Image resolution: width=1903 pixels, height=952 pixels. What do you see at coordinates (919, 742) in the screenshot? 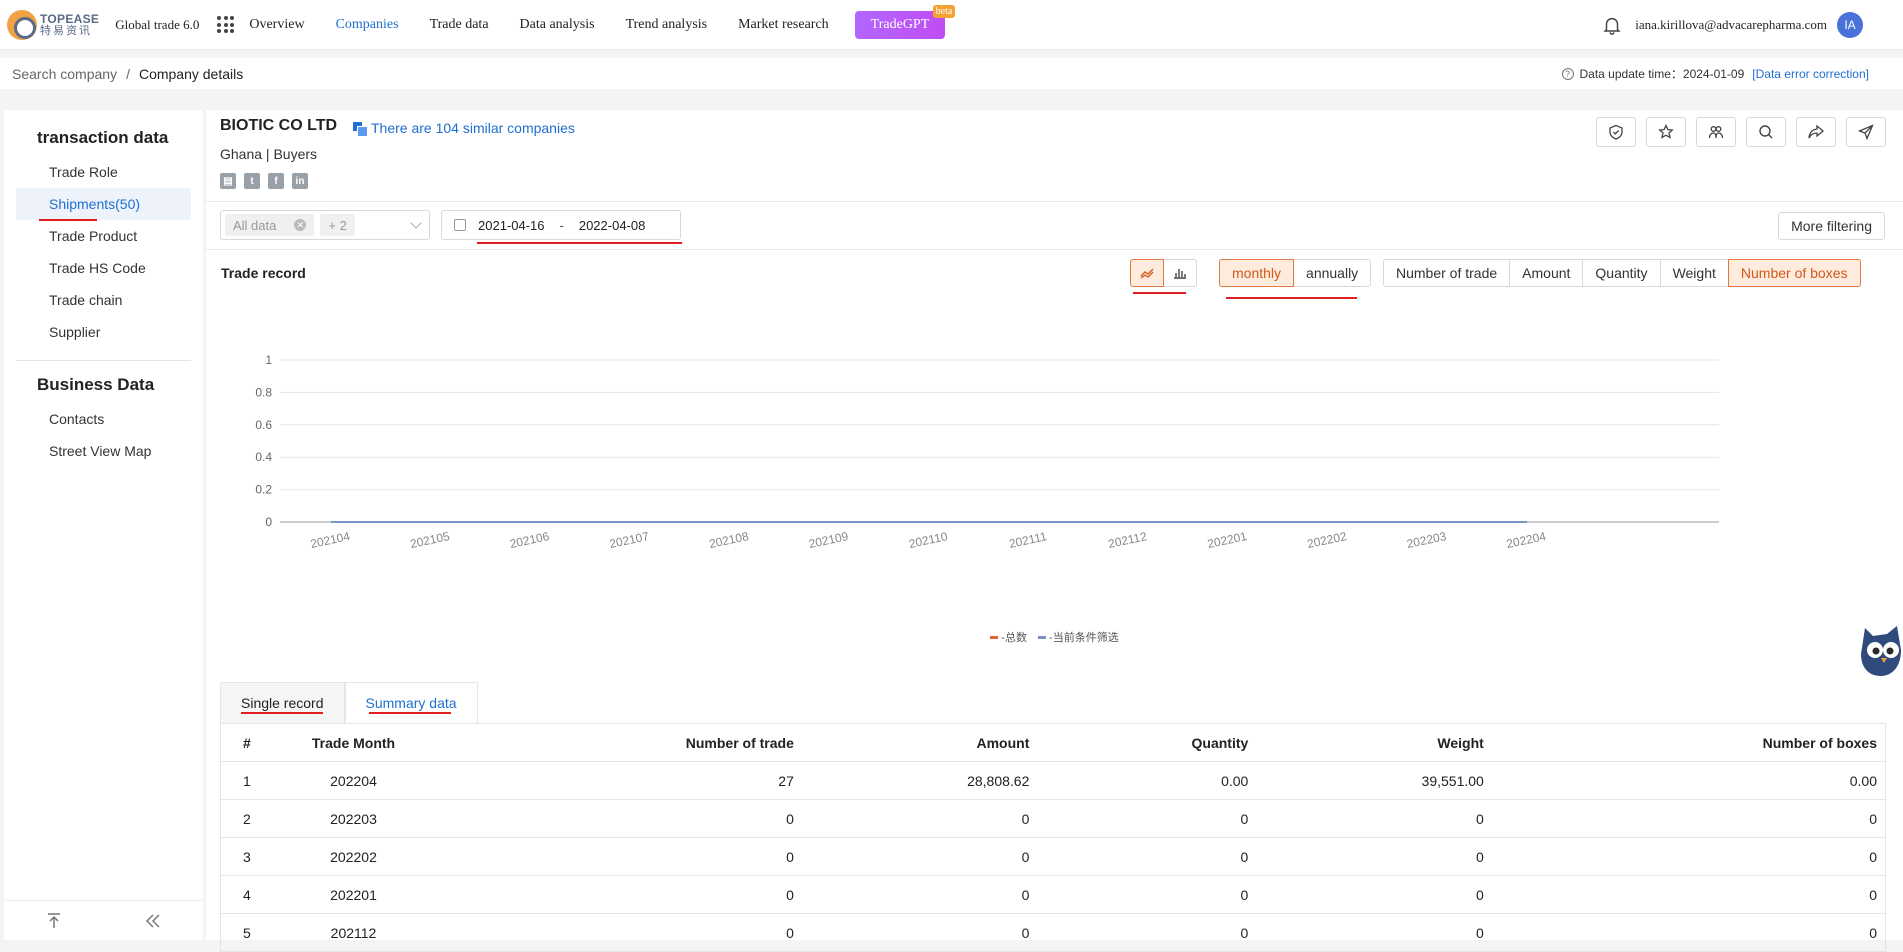
I see `col-amount: Amount` at bounding box center [919, 742].